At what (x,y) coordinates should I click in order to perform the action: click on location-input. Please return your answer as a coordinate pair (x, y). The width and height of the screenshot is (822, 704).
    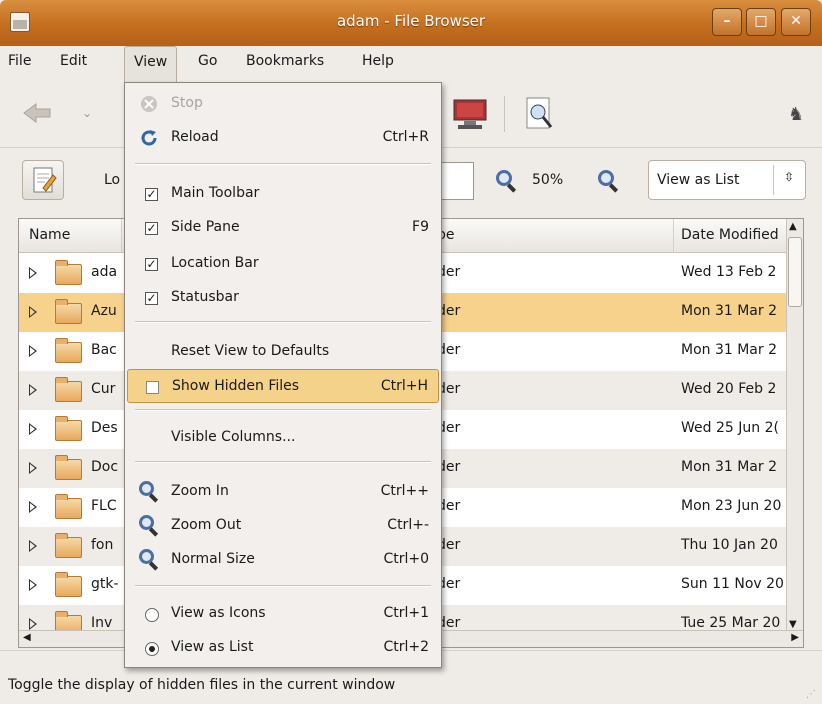
    Looking at the image, I should click on (457, 181).